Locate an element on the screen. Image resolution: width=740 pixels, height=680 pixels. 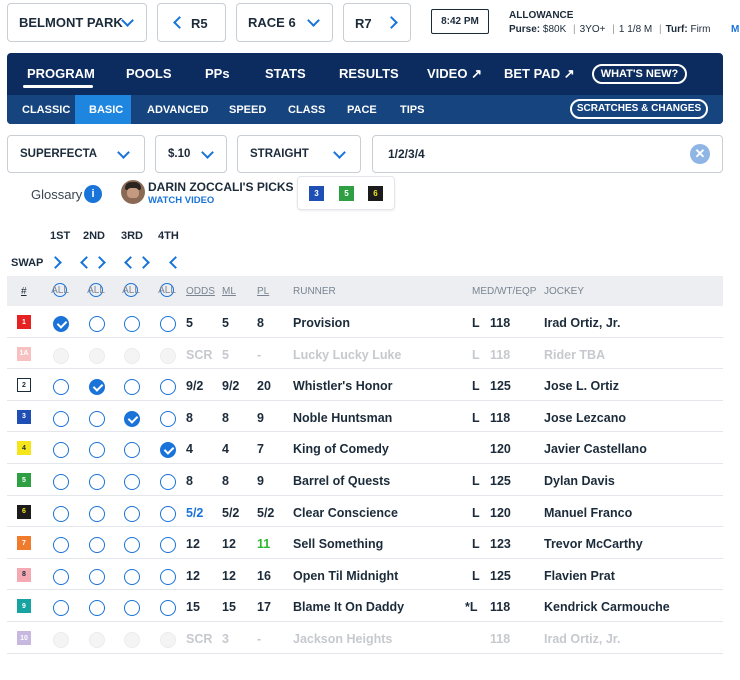
tab-results: RESULTS is located at coordinates (369, 73).